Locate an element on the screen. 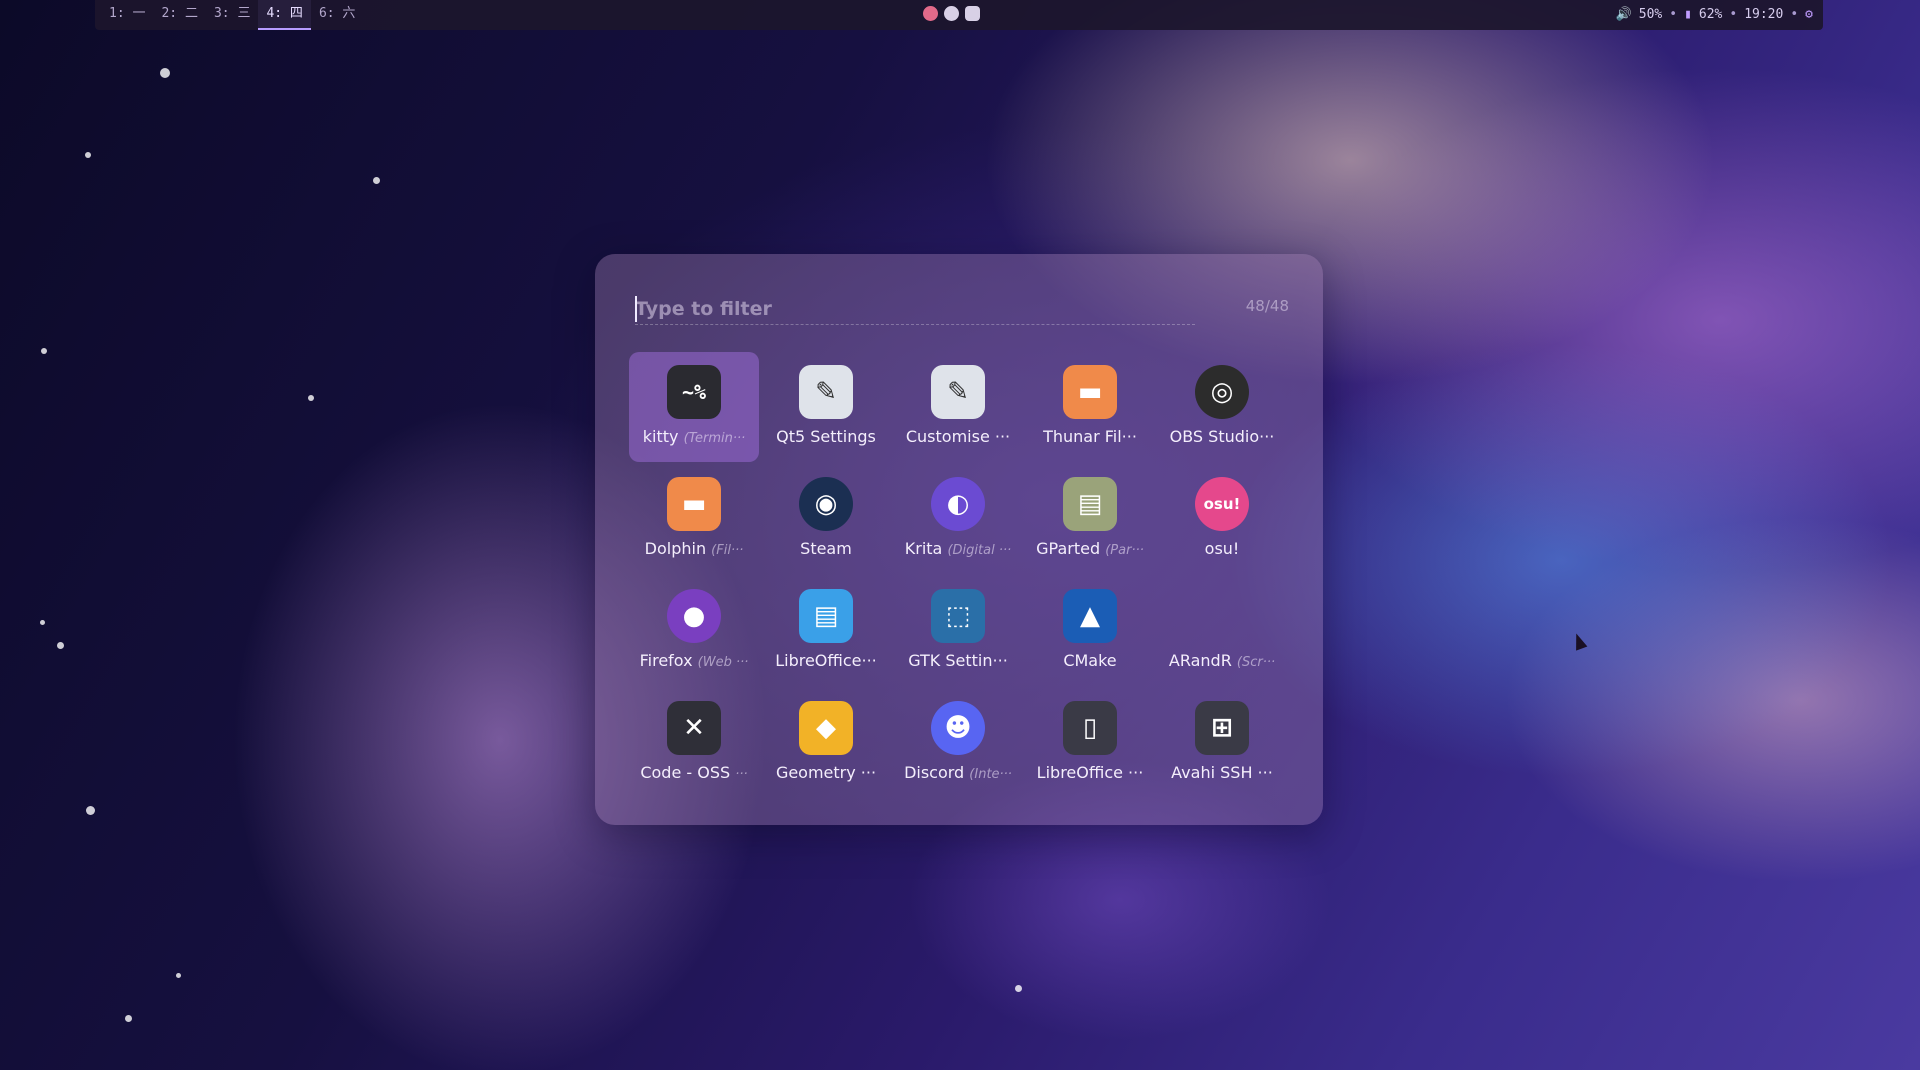 The image size is (1920, 1070). app-comment: (Scr··· is located at coordinates (1256, 662).